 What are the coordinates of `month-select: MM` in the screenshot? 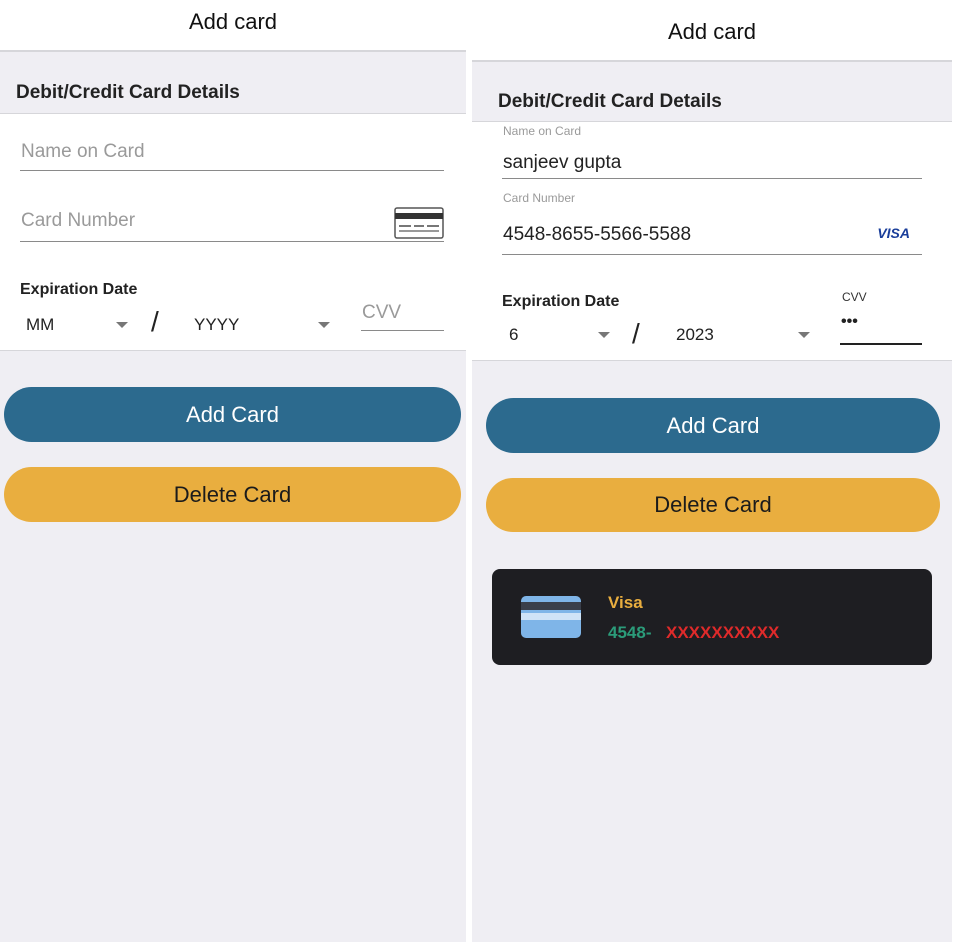 It's located at (80, 321).